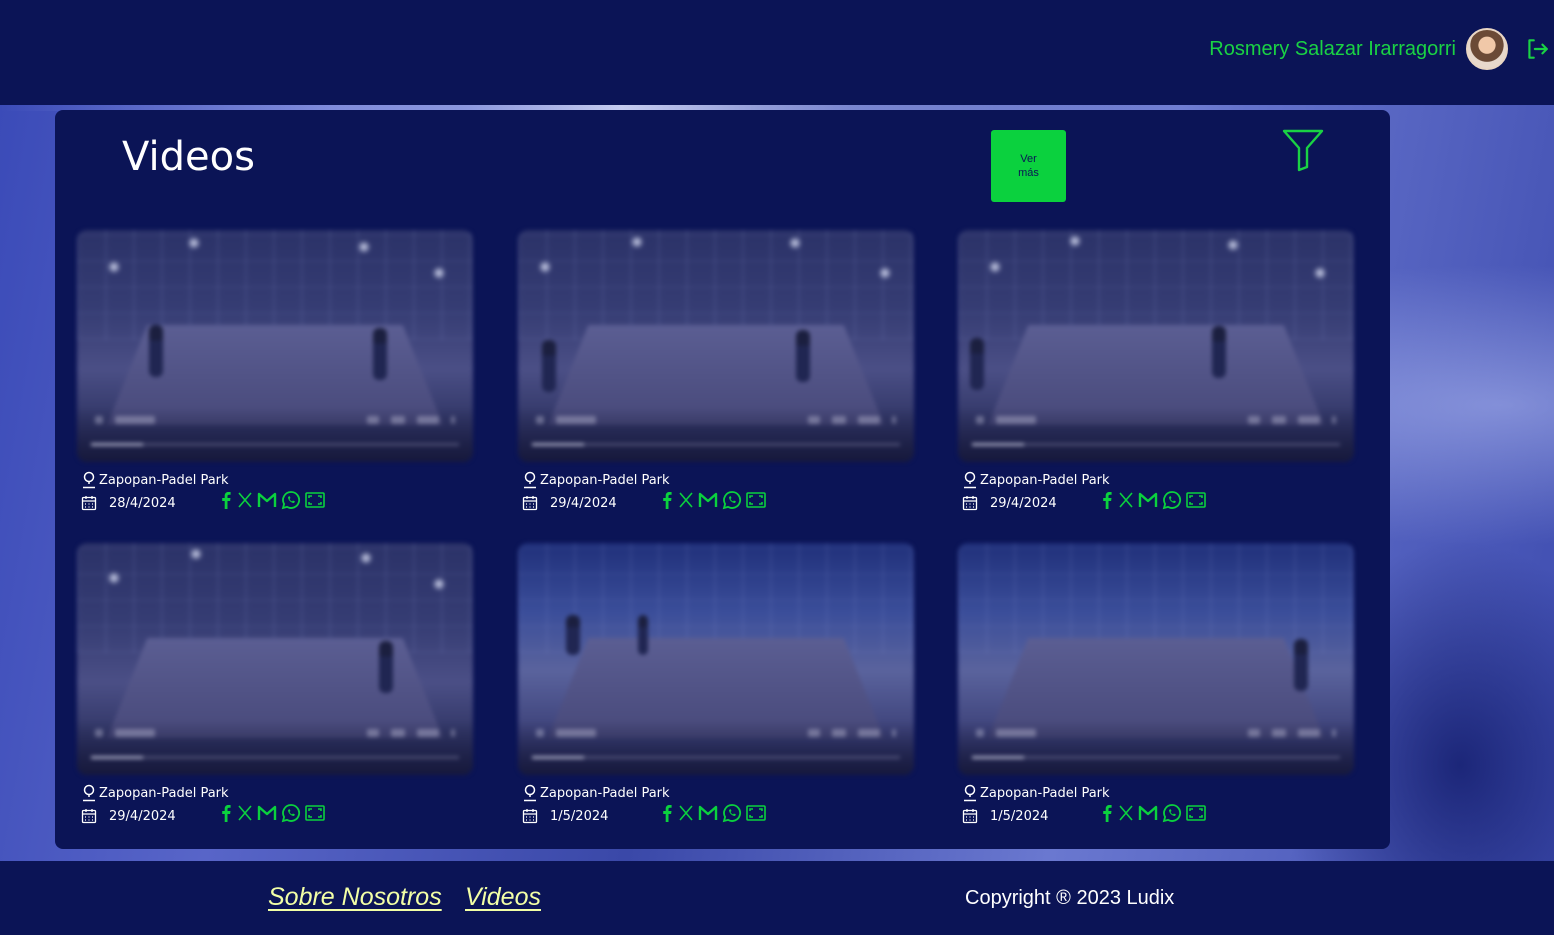 This screenshot has width=1554, height=935. Describe the element at coordinates (1332, 49) in the screenshot. I see `user-name: Rosmery Salazar Irarragorri` at that location.